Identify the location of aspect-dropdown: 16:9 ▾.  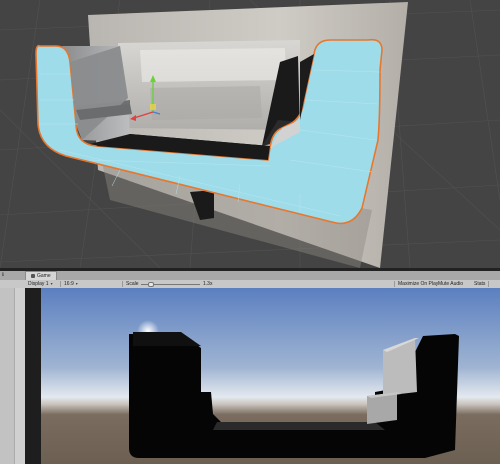
(73, 284).